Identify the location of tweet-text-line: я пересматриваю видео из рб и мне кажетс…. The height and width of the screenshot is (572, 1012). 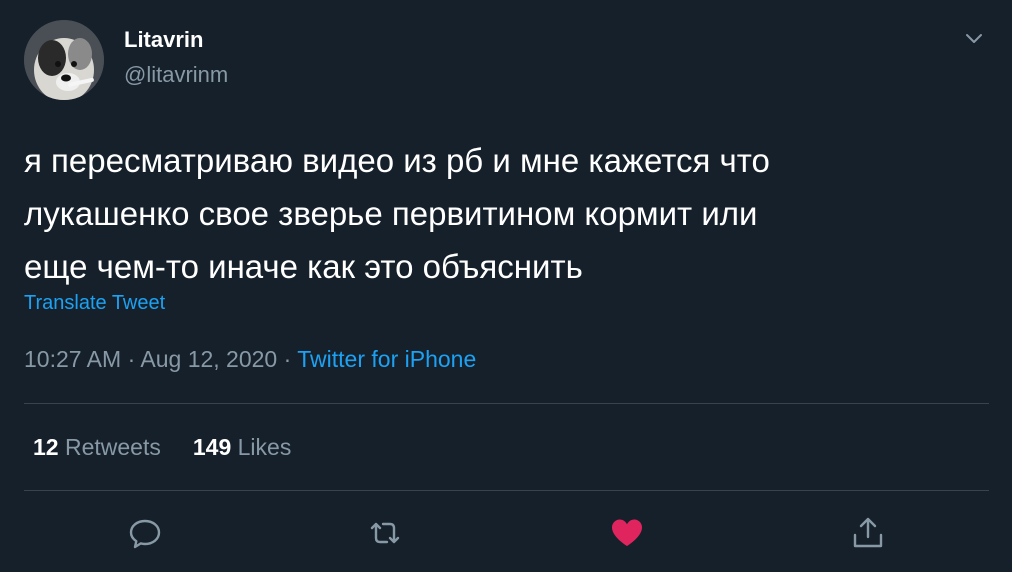
(397, 160).